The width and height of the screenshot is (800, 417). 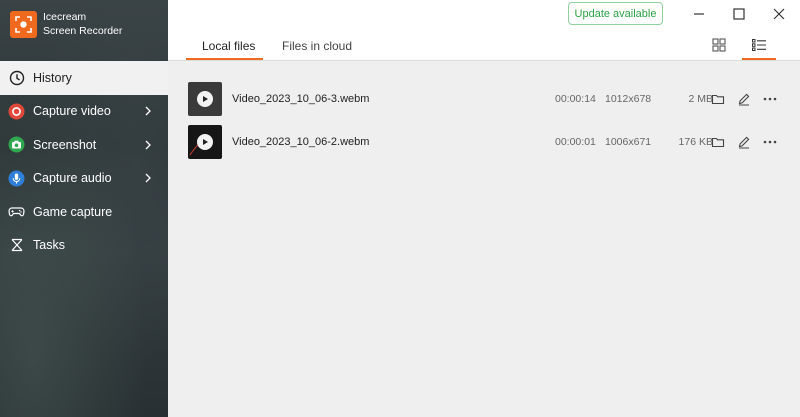 I want to click on tasks-icon, so click(x=16, y=245).